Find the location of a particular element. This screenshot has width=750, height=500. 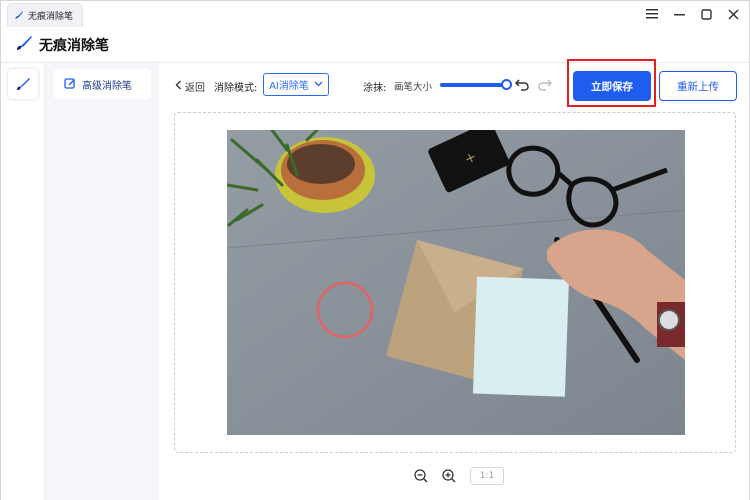

window-tab: 无痕消除笔 is located at coordinates (45, 15).